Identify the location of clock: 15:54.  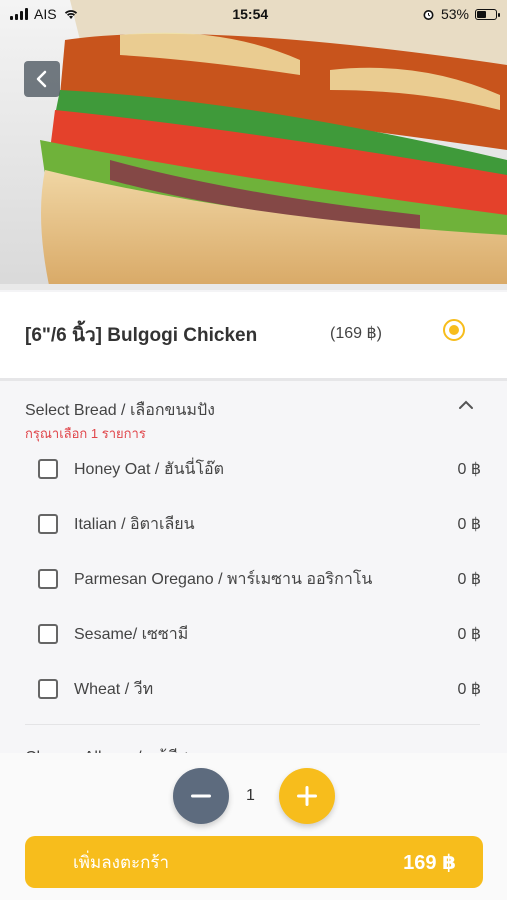
(250, 14).